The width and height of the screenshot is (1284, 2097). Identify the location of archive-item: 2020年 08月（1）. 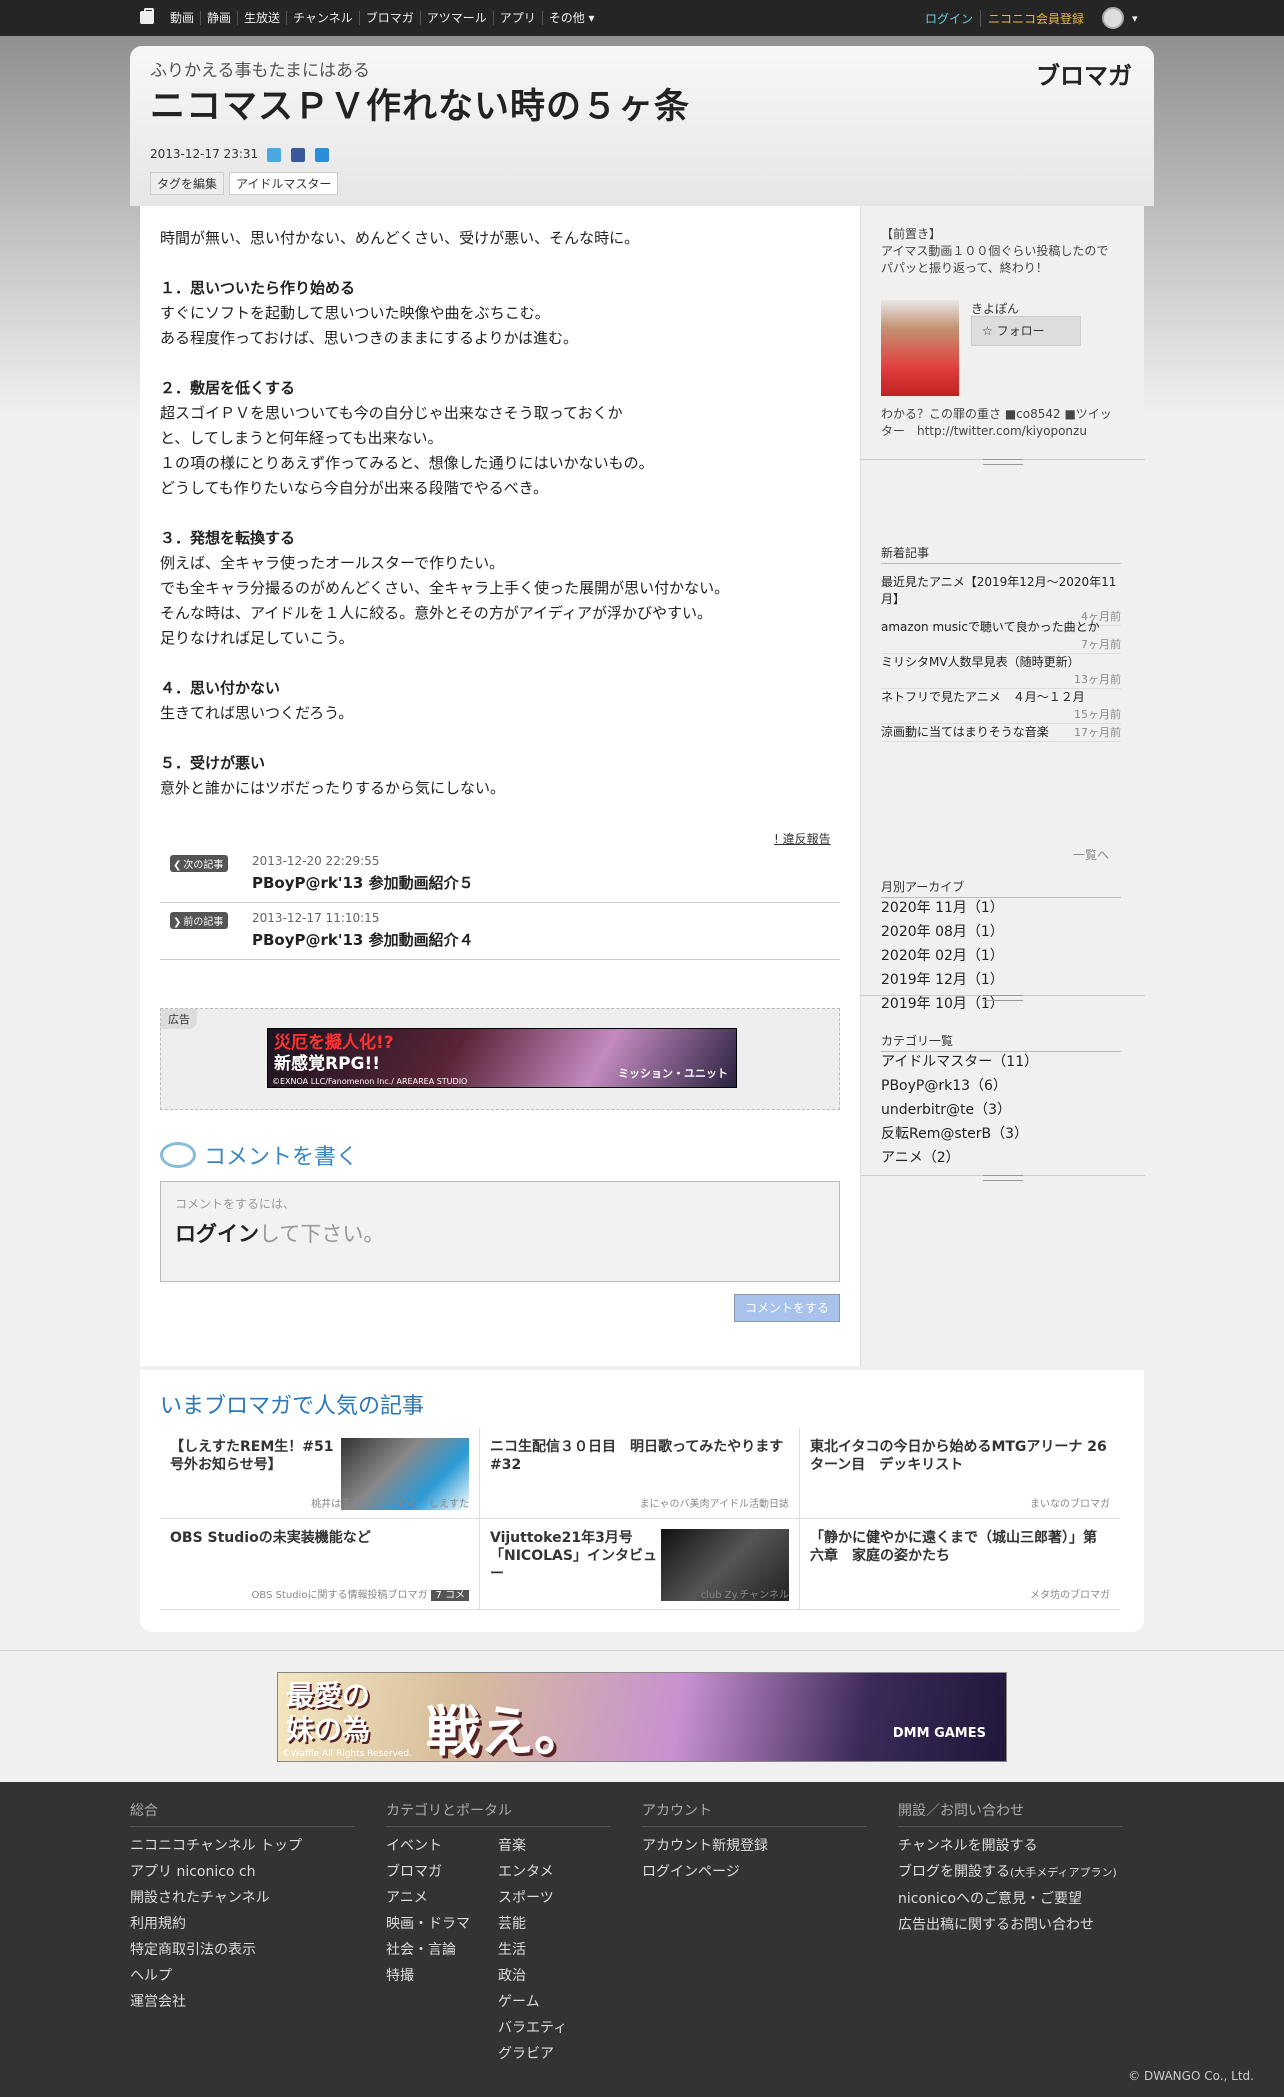
(942, 932).